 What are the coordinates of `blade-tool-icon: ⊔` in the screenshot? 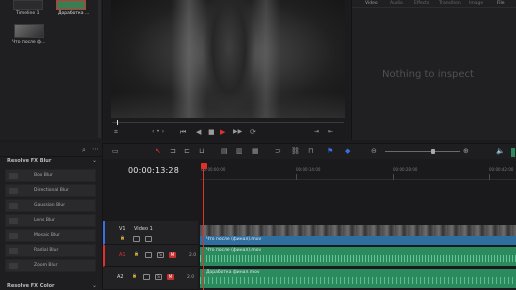 It's located at (201, 151).